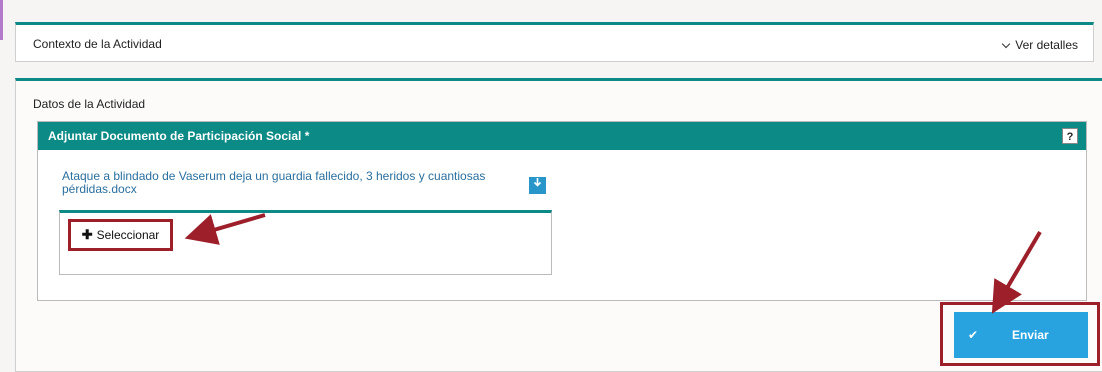 The width and height of the screenshot is (1102, 372). Describe the element at coordinates (1046, 45) in the screenshot. I see `ver-detalles-label: Ver detalles` at that location.